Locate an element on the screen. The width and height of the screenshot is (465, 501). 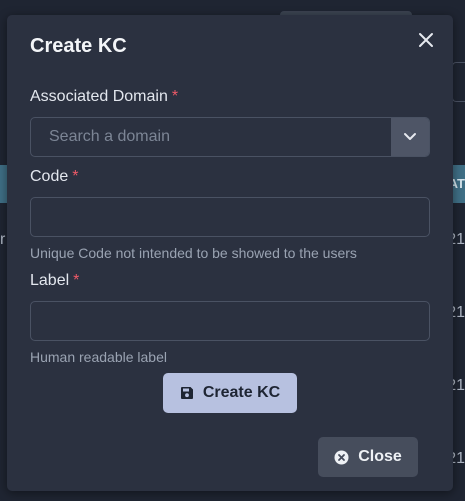
domain-dropdown-button is located at coordinates (410, 137).